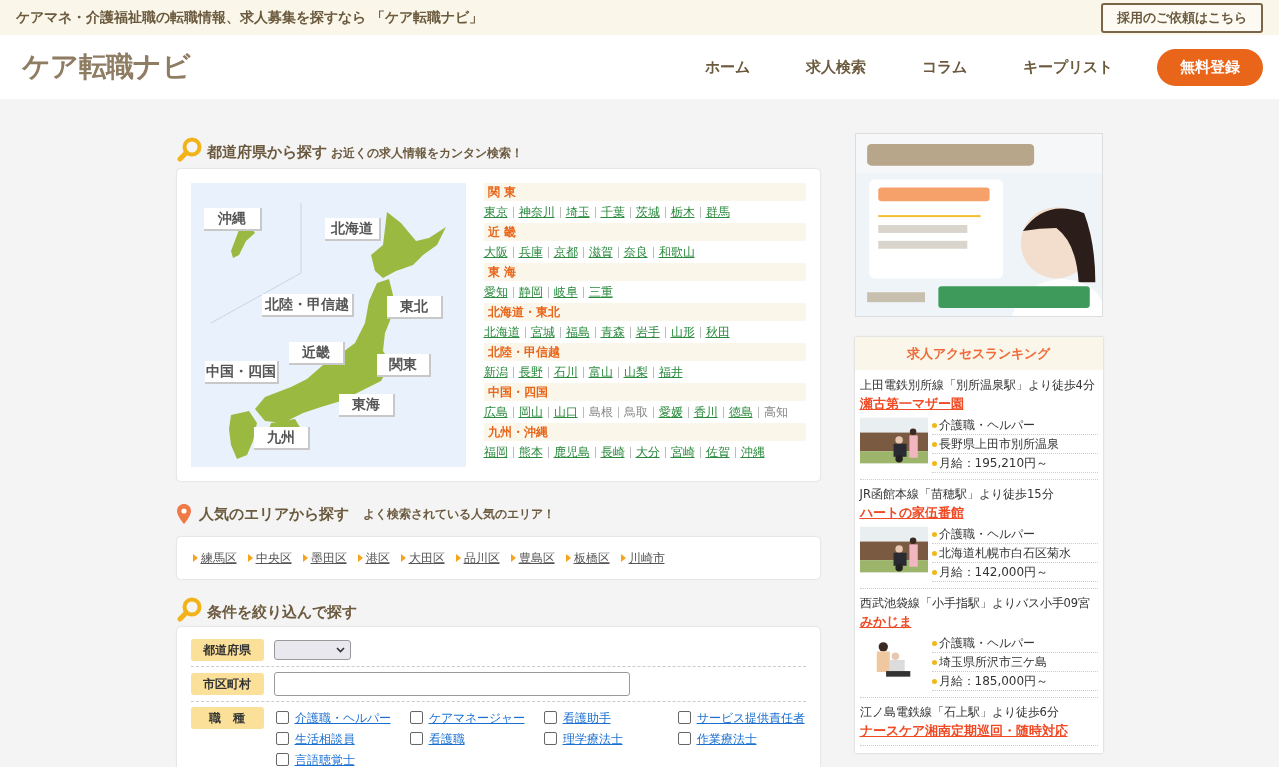  Describe the element at coordinates (328, 558) in the screenshot. I see `area-link: 墨田区` at that location.